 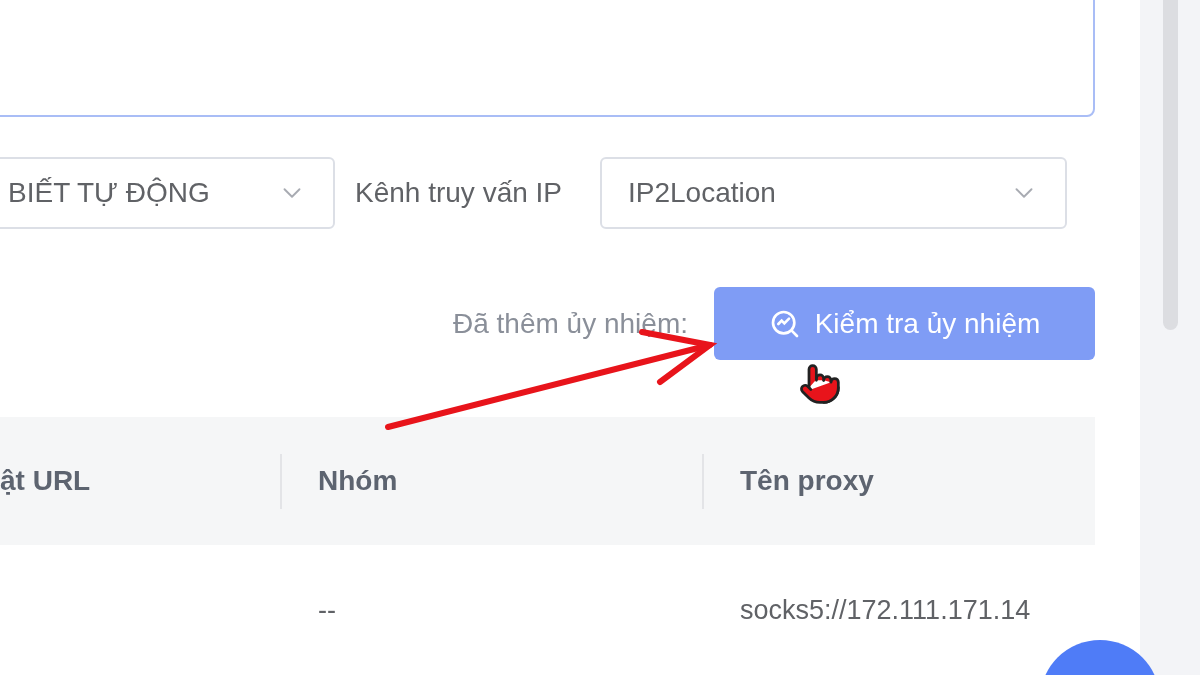 What do you see at coordinates (570, 323) in the screenshot?
I see `status-text: Đã thêm ủy nhiệm:` at bounding box center [570, 323].